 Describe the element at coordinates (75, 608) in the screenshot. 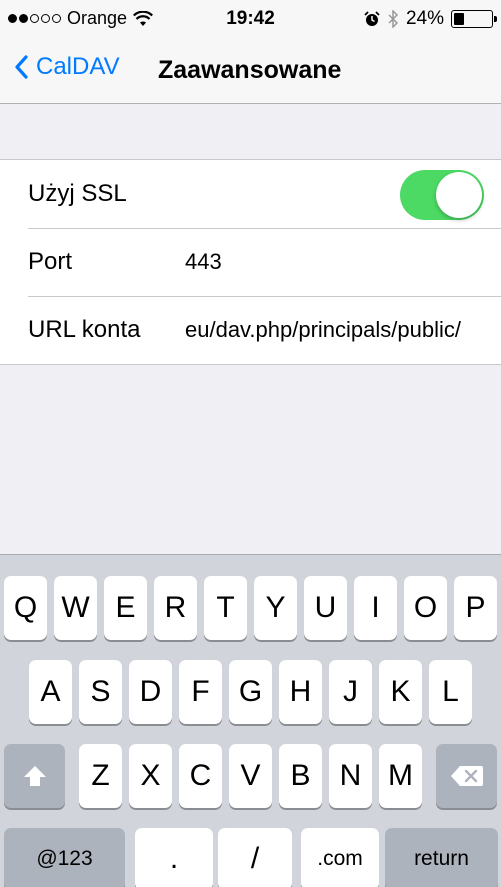

I see `key-w: W` at that location.